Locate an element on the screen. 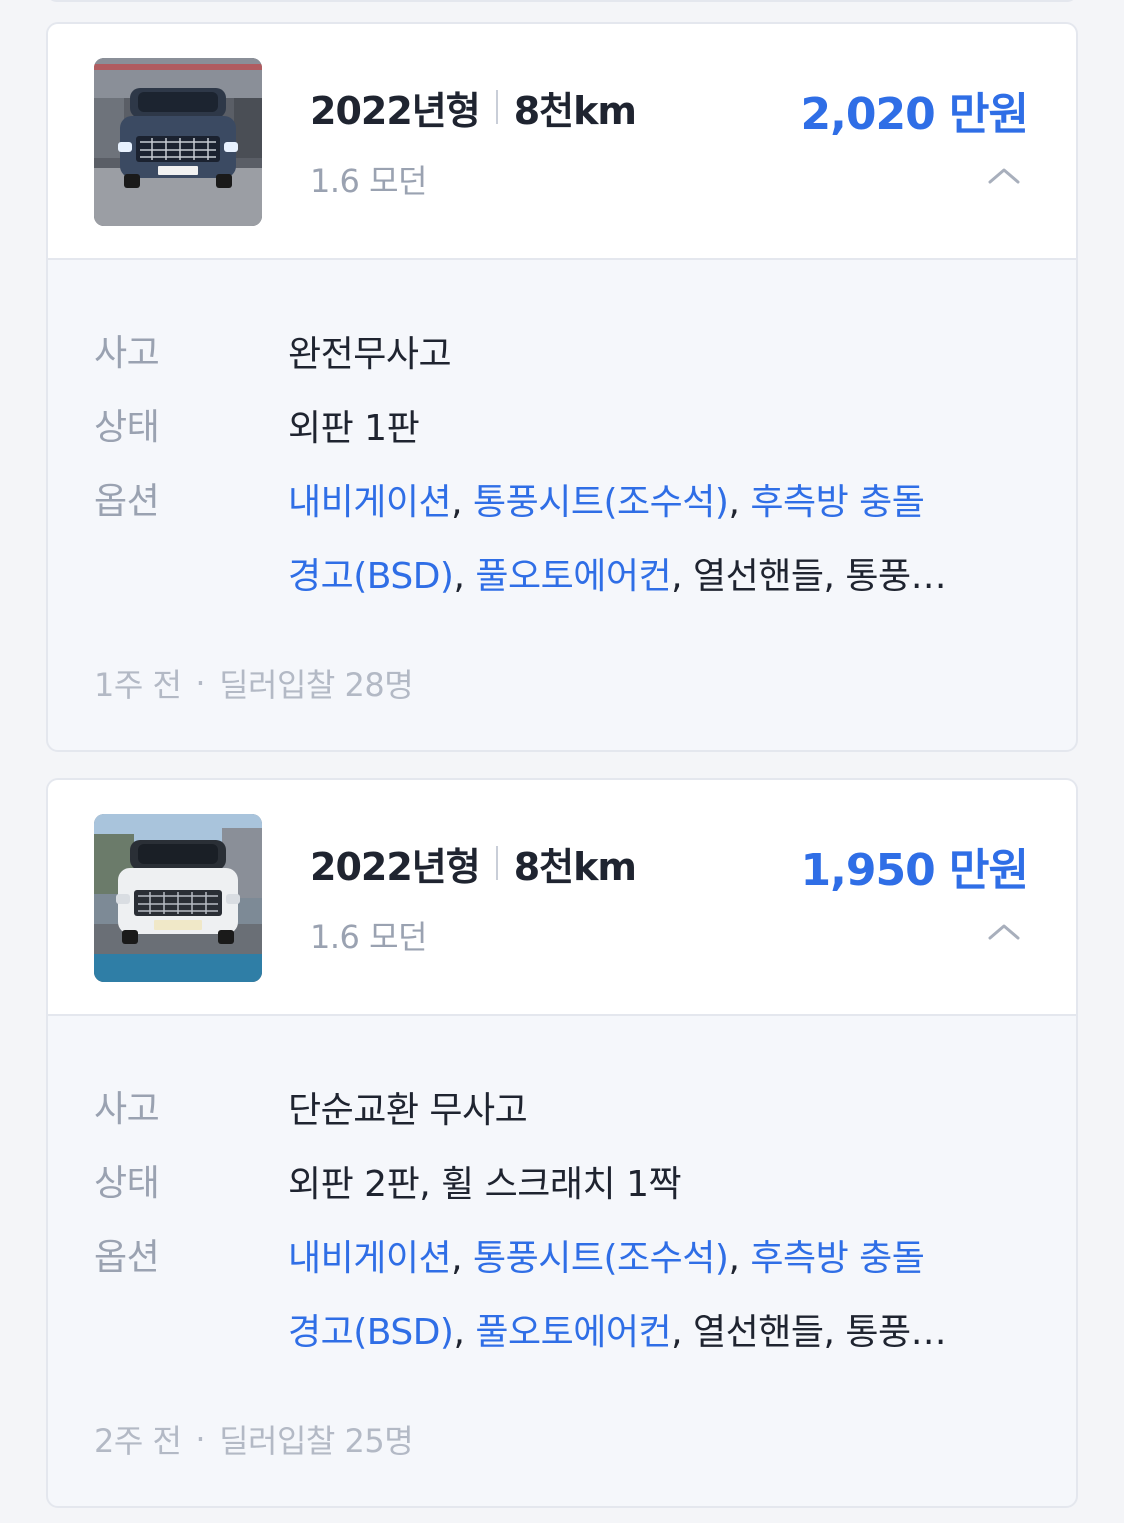  accident-value: 완전무사고 is located at coordinates (370, 354).